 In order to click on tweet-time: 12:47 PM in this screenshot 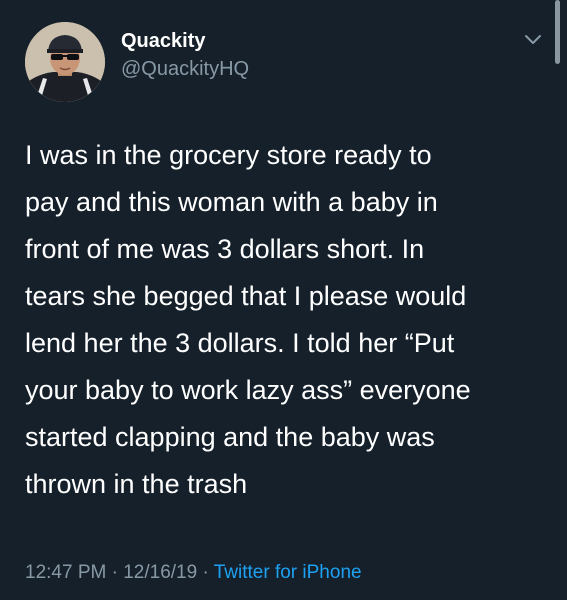, I will do `click(65, 572)`.